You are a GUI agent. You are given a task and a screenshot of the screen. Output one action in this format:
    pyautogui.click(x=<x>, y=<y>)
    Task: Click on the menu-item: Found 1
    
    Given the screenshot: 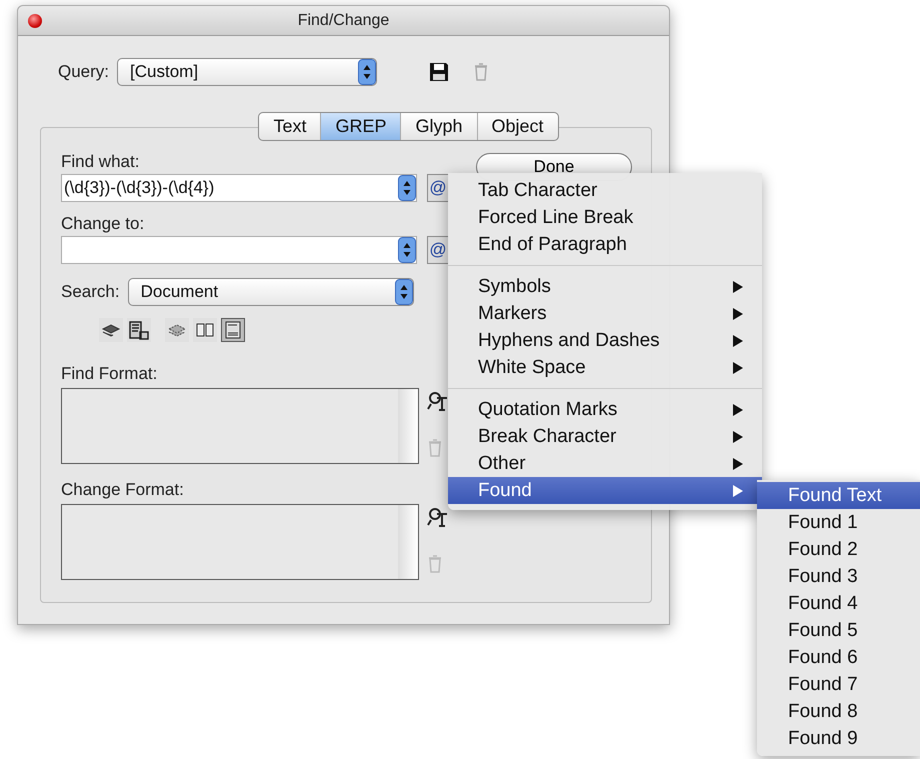 What is the action you would take?
    pyautogui.click(x=838, y=522)
    